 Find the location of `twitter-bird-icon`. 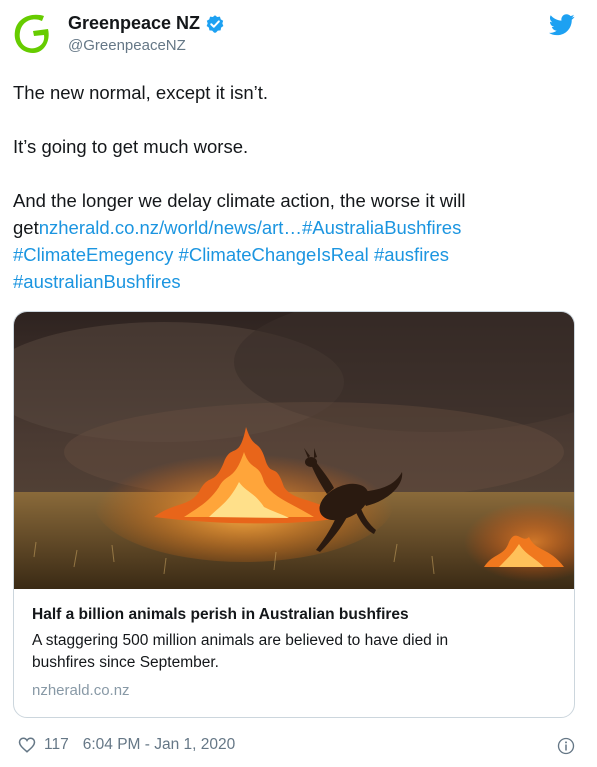

twitter-bird-icon is located at coordinates (561, 25).